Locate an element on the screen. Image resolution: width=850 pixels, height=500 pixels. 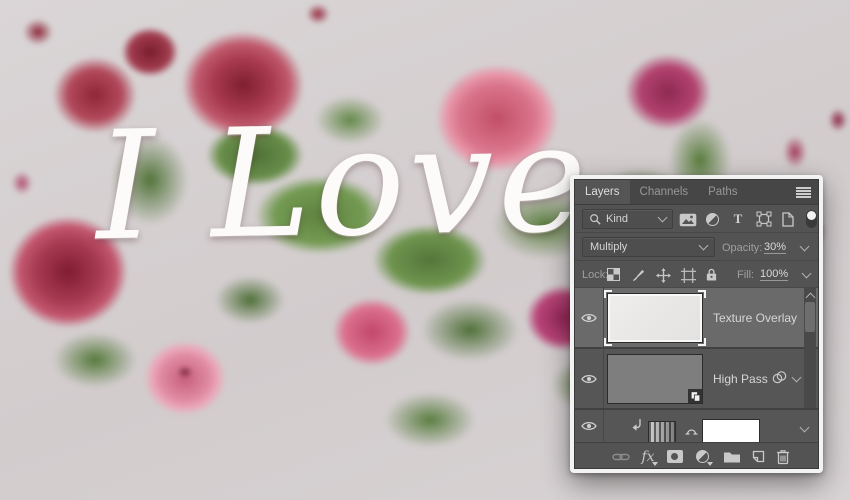
smart-filter-chevron-icon is located at coordinates (796, 377).